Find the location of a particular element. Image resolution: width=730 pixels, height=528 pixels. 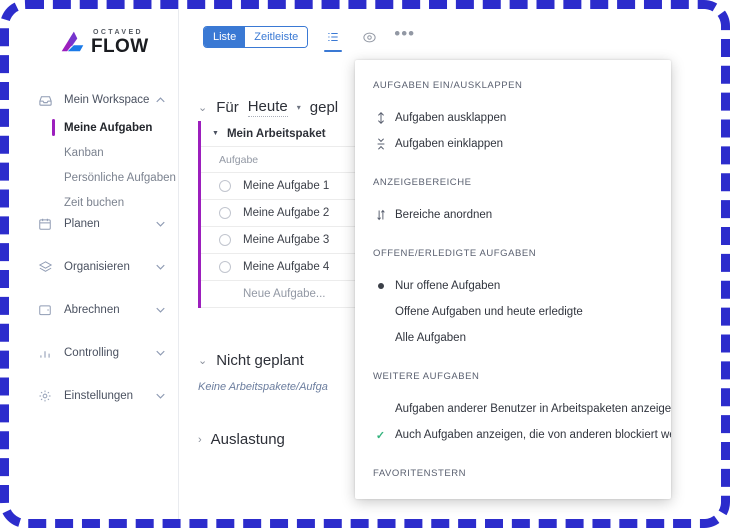

sidebar-label: Abrechnen is located at coordinates (92, 310).